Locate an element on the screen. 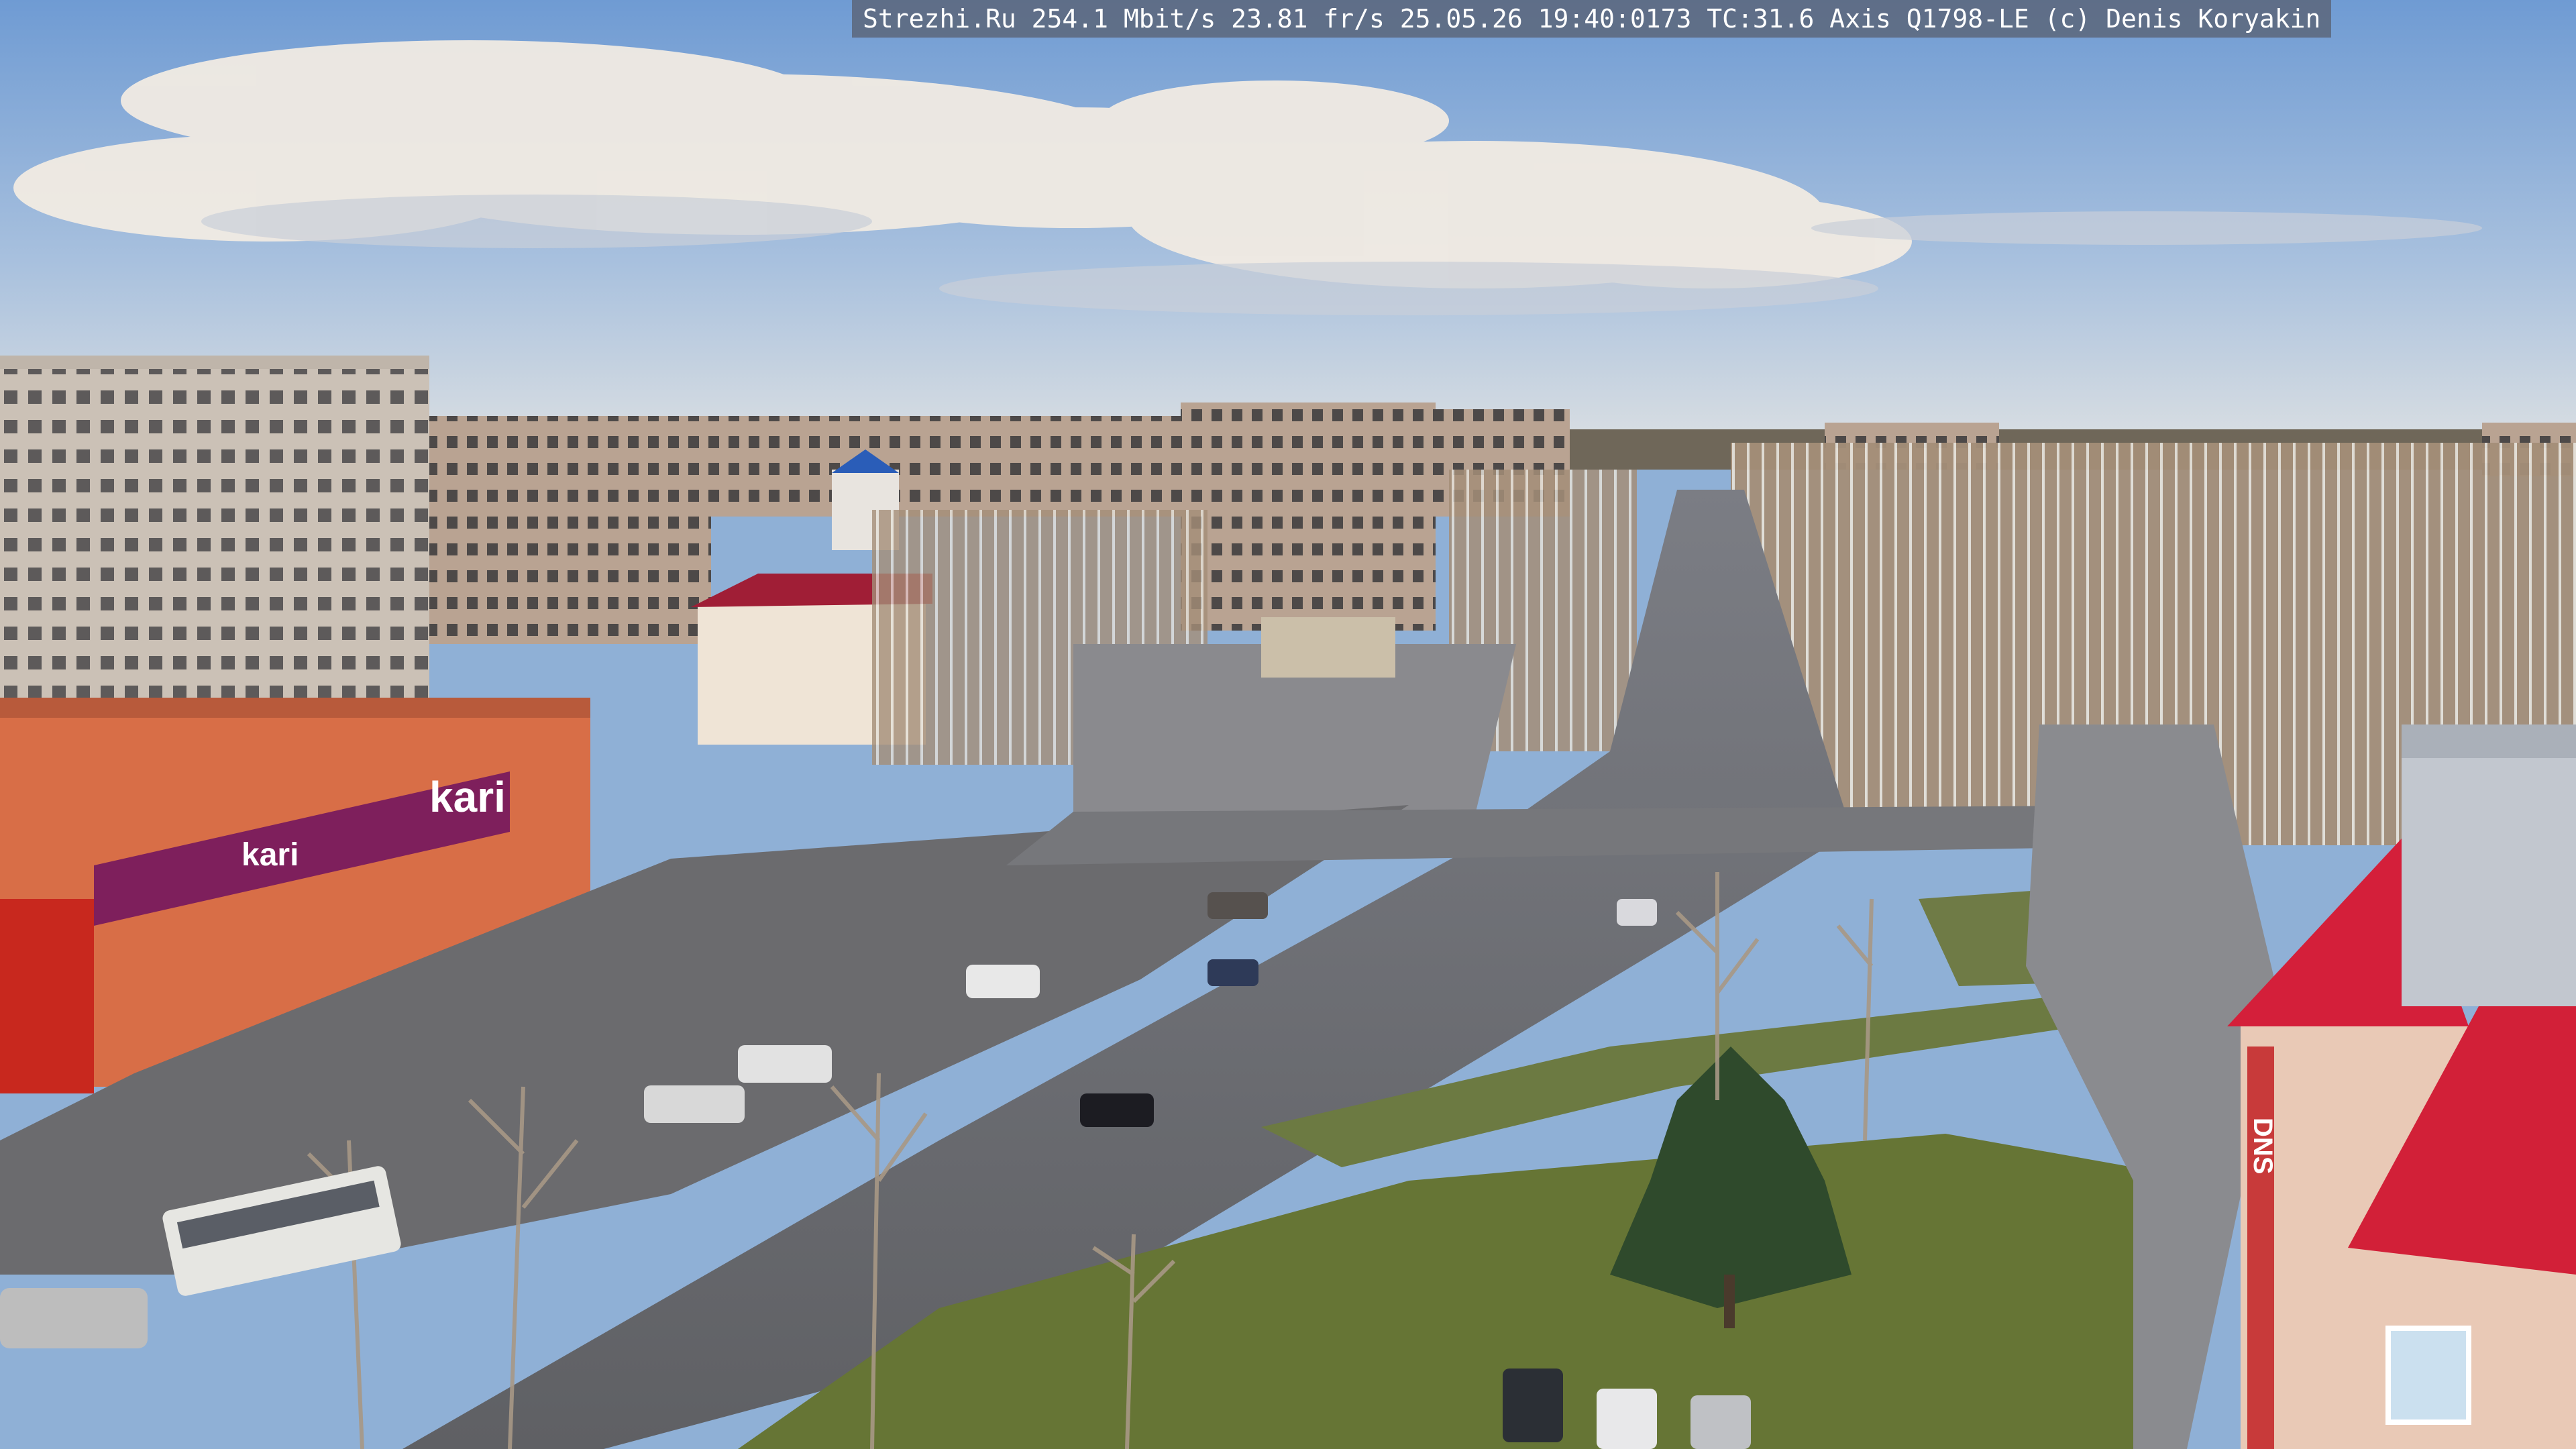  center-apartment-tower is located at coordinates (1308, 516).